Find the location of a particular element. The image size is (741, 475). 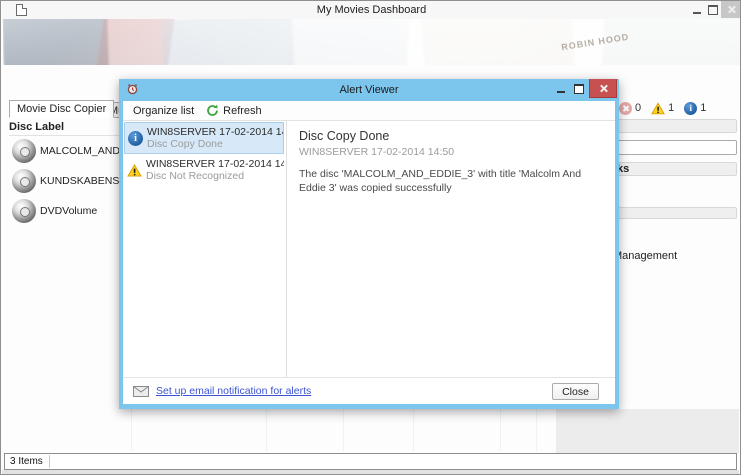

disc-list-item: DVDVolume is located at coordinates (69, 211).